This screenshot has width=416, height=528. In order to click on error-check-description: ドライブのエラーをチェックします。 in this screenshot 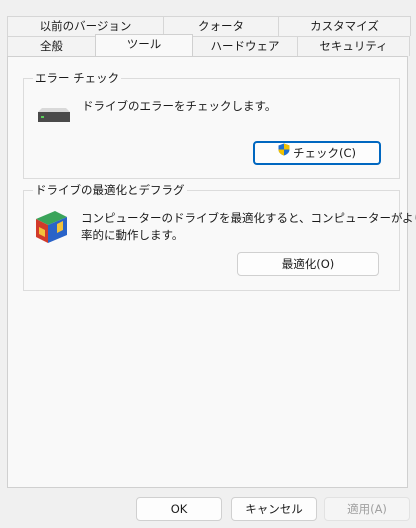, I will do `click(179, 106)`.